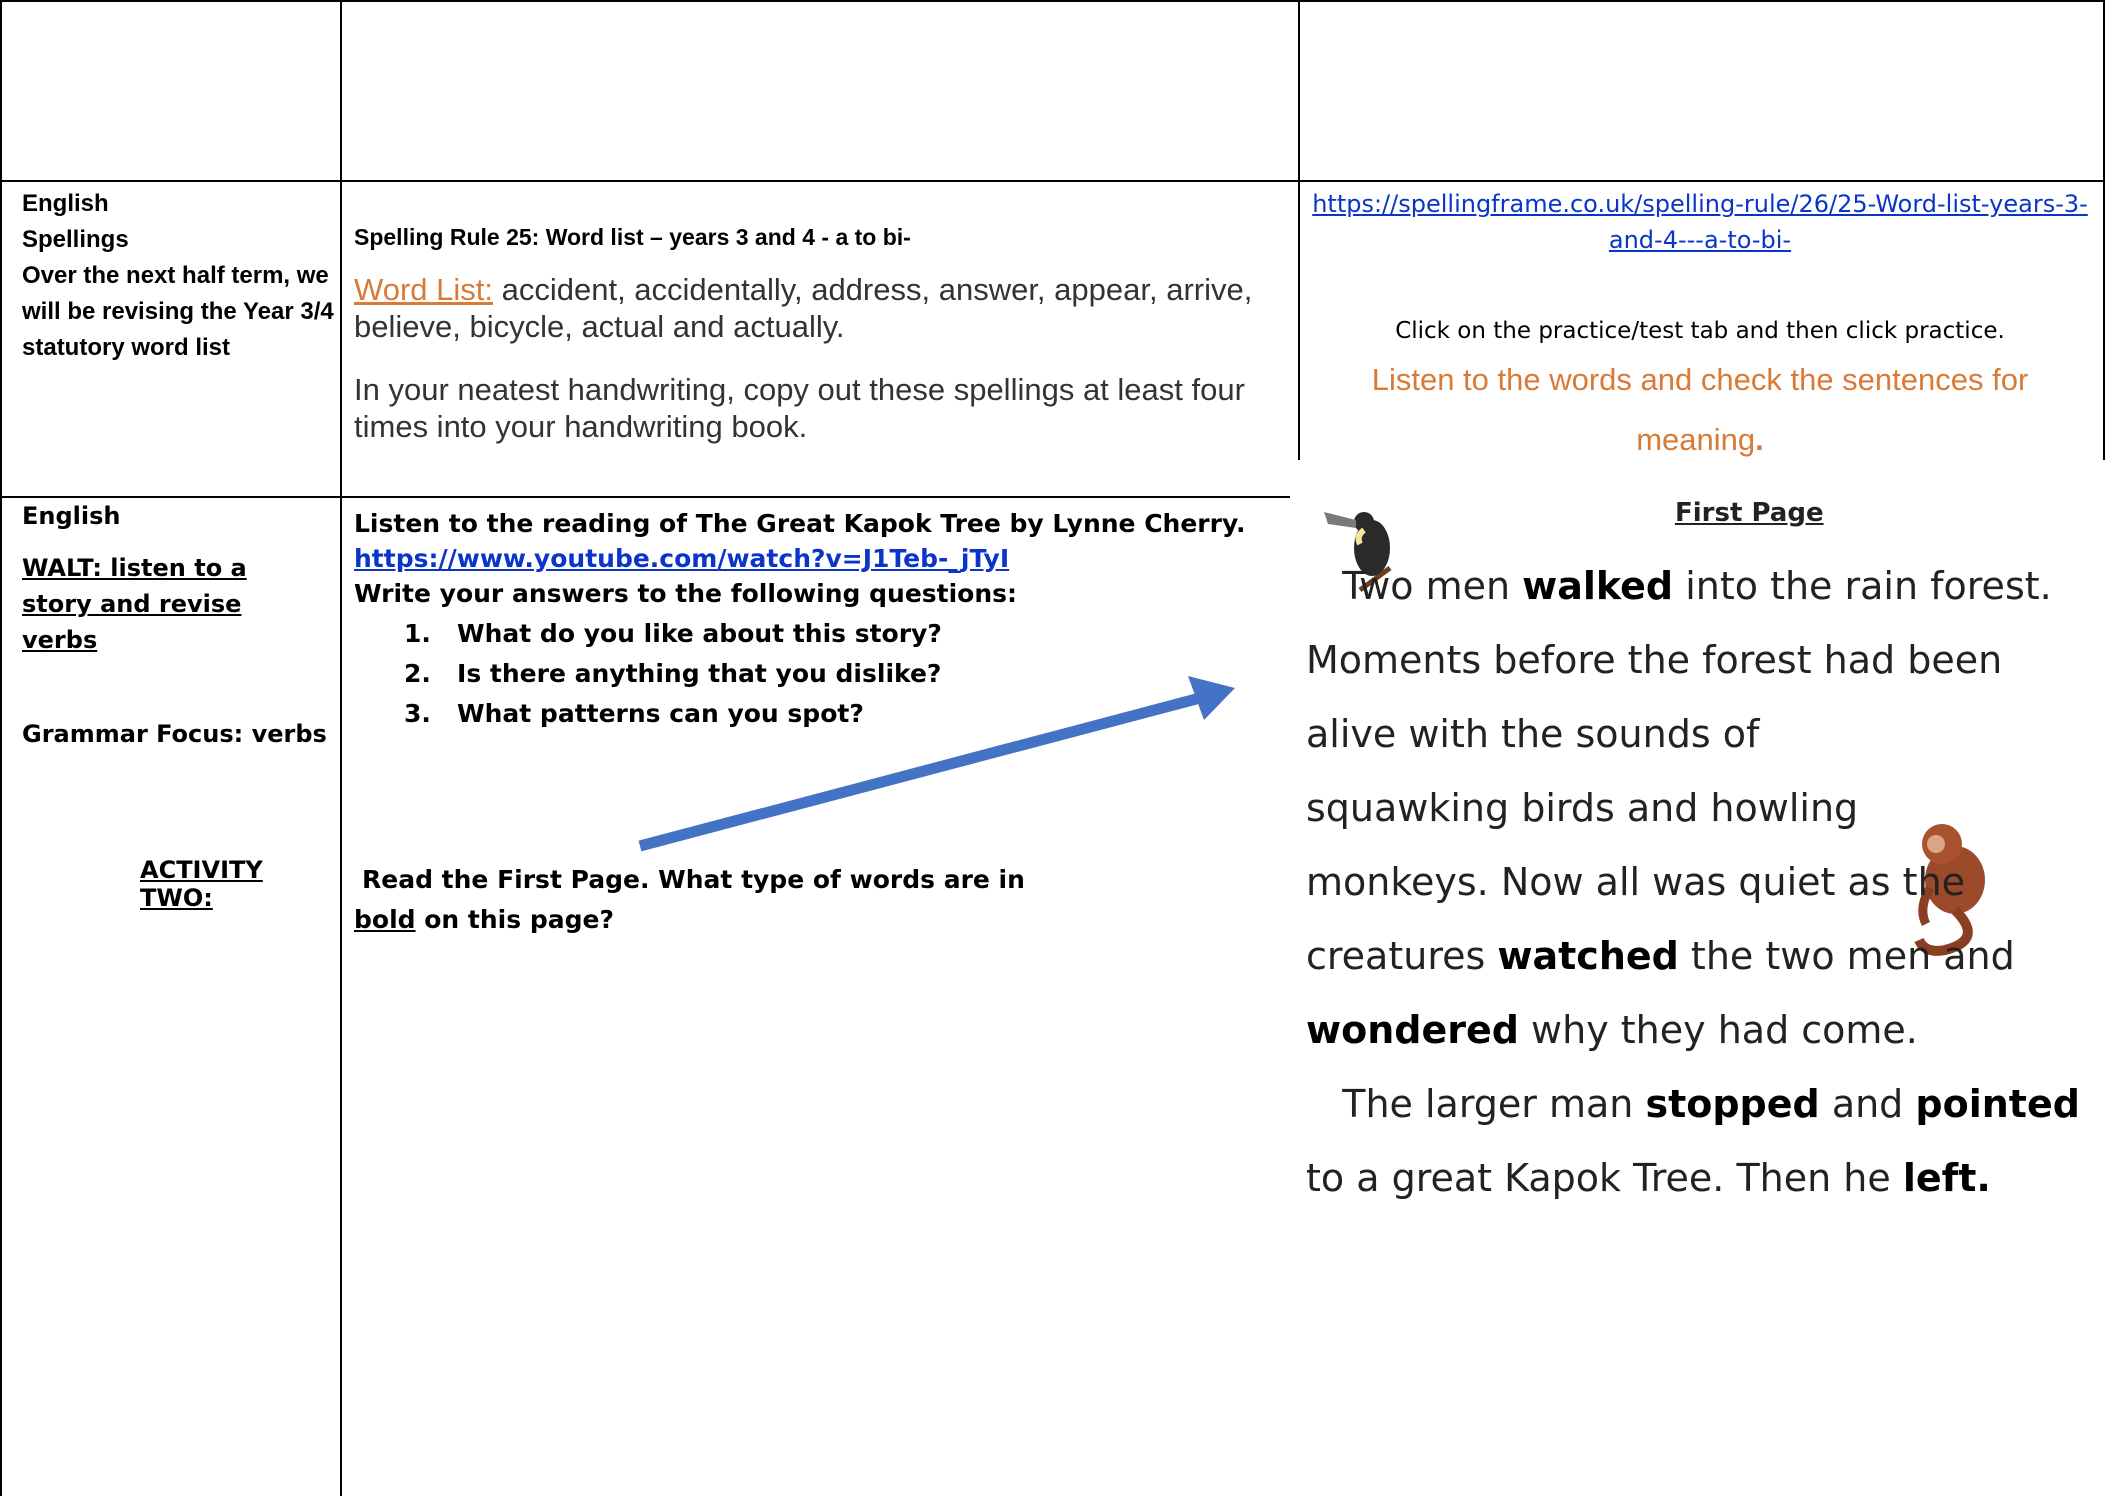 This screenshot has width=2105, height=1496. What do you see at coordinates (1749, 513) in the screenshot?
I see `story-title: First Page` at bounding box center [1749, 513].